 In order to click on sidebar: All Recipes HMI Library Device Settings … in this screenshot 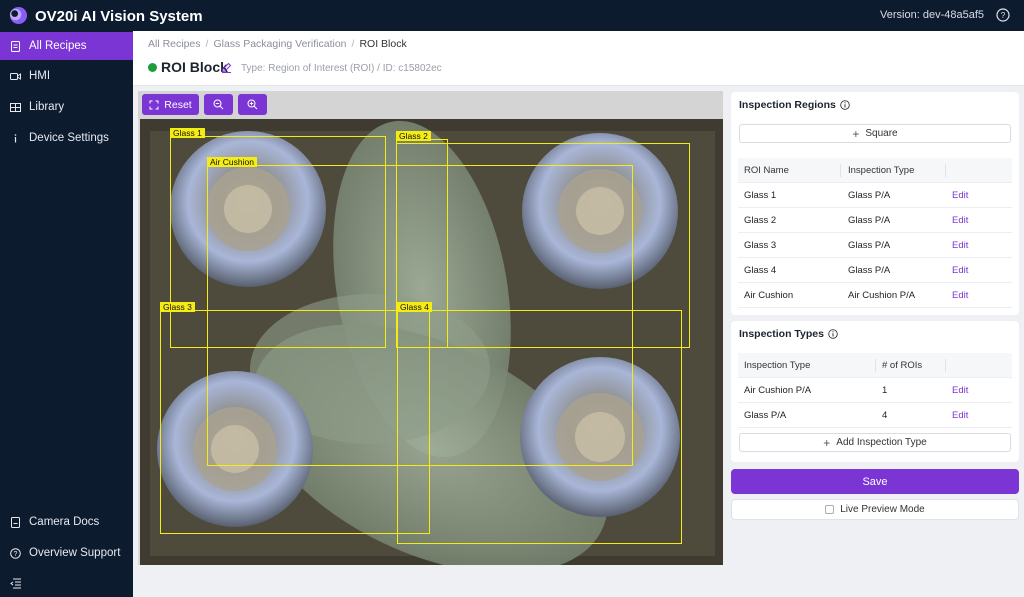, I will do `click(66, 314)`.